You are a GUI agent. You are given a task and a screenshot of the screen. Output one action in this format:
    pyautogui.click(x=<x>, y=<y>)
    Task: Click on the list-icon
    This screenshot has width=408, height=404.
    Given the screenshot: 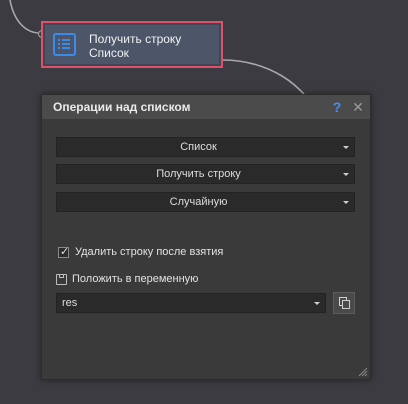 What is the action you would take?
    pyautogui.click(x=64, y=44)
    